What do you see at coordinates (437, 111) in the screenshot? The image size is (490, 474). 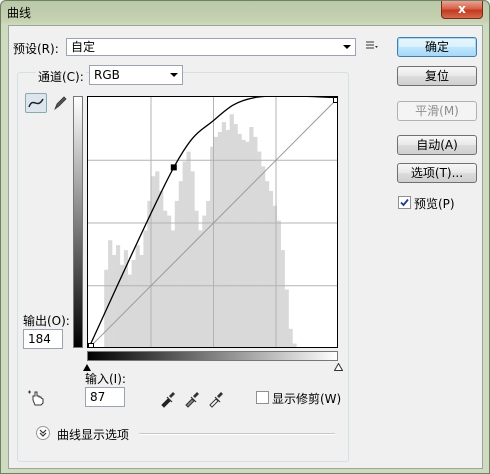 I see `smooth-button: 平滑(M)` at bounding box center [437, 111].